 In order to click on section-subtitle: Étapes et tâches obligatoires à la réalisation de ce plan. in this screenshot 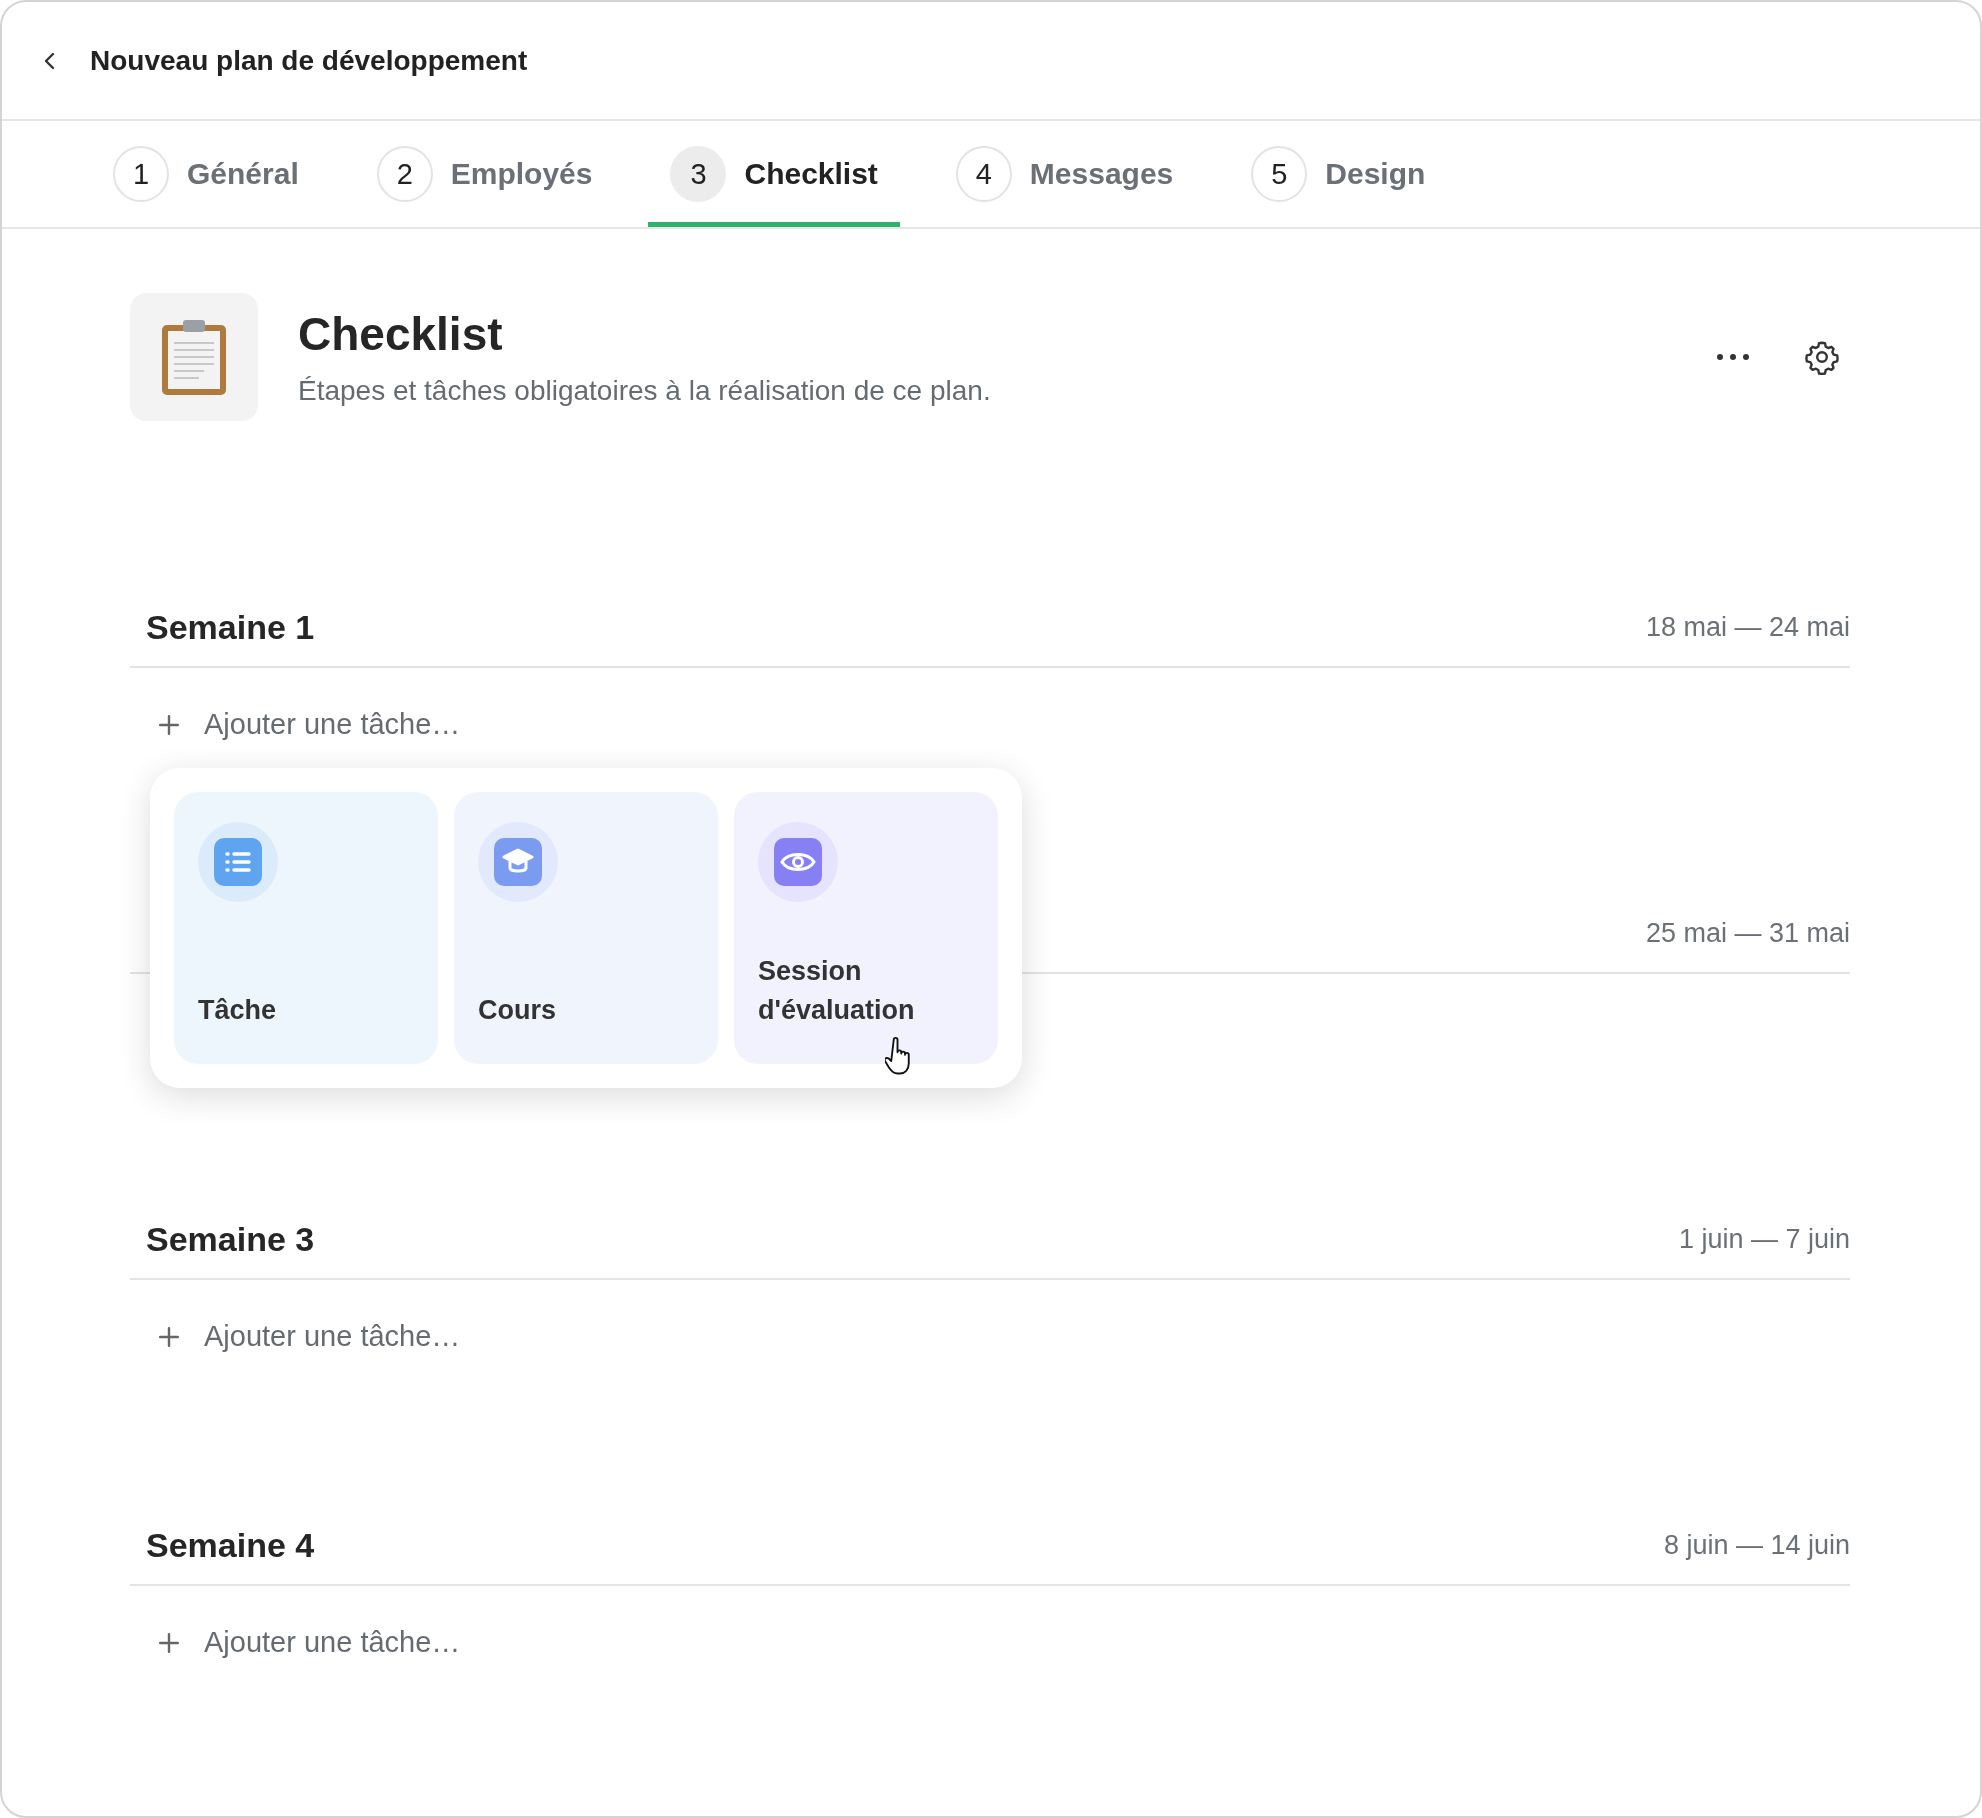, I will do `click(645, 391)`.